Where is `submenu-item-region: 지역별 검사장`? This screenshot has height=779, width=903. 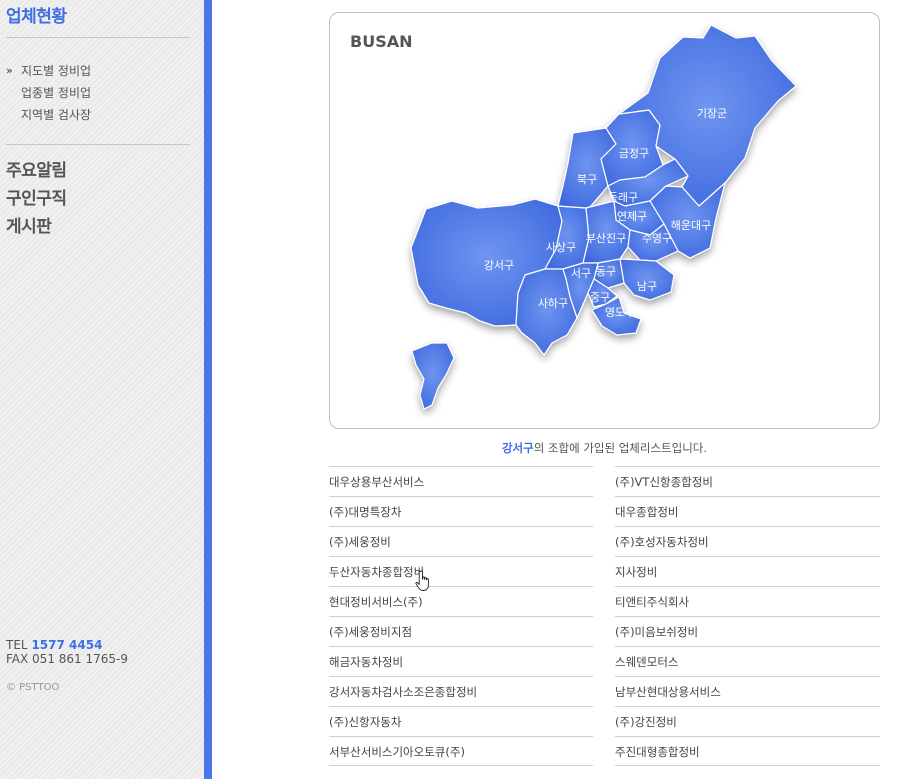
submenu-item-region: 지역별 검사장 is located at coordinates (48, 115).